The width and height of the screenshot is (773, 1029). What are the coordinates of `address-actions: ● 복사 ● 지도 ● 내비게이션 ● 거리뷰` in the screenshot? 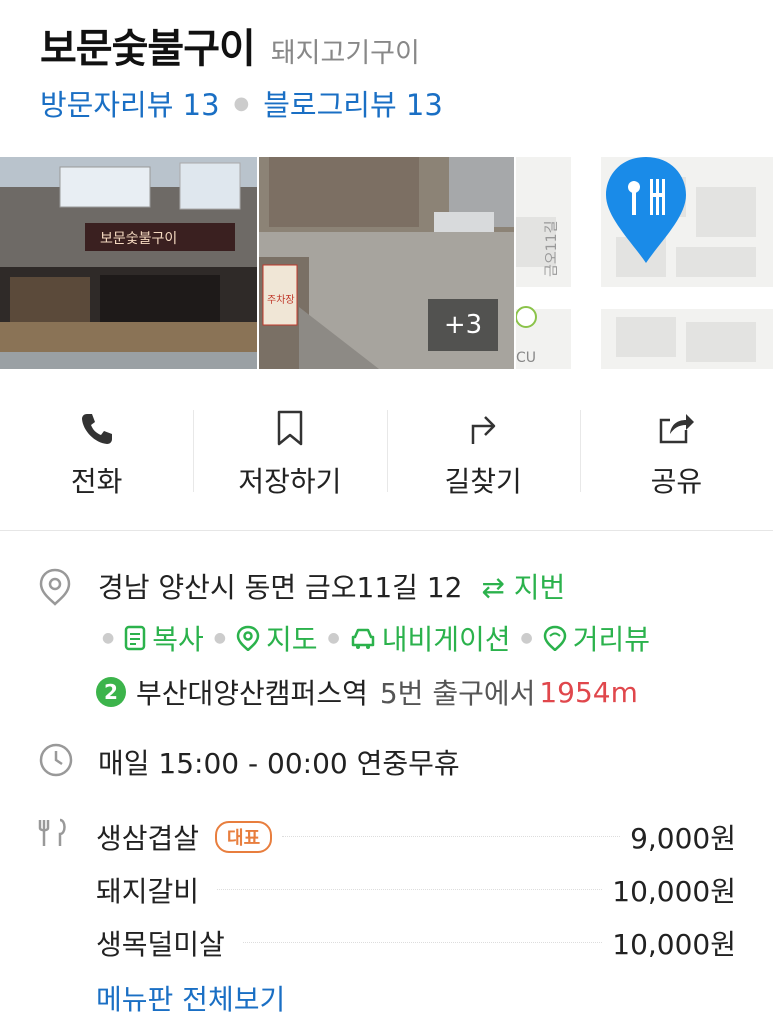 It's located at (371, 638).